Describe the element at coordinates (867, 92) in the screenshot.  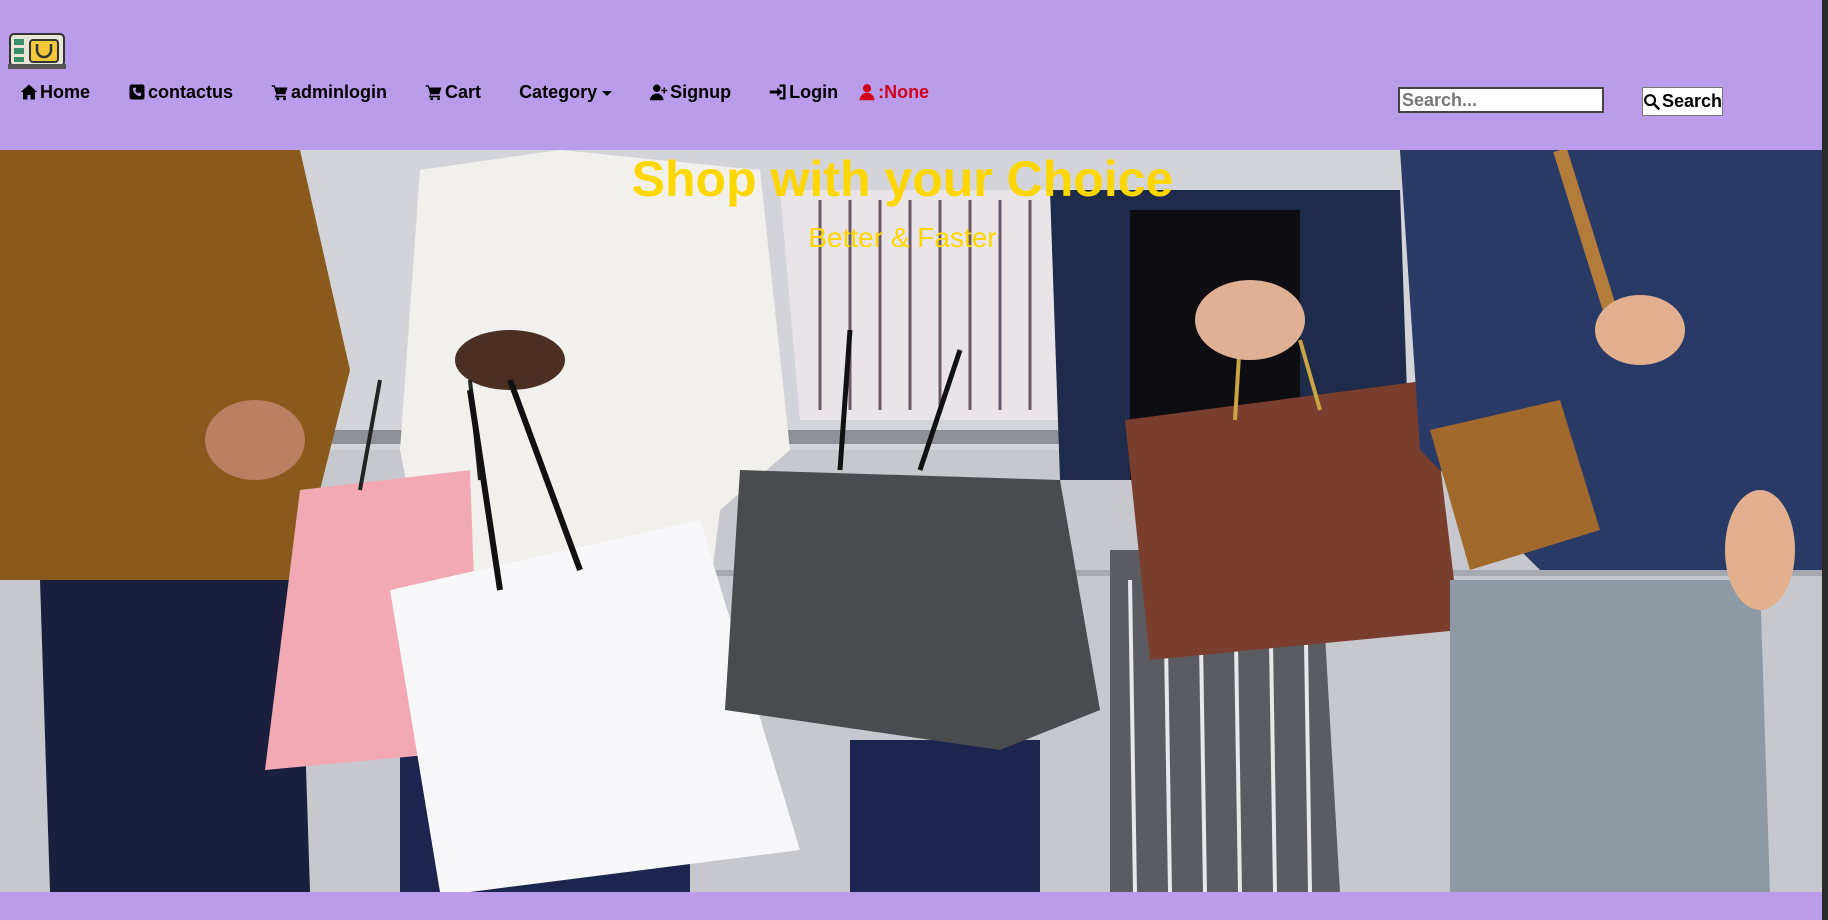
I see `user-icon` at that location.